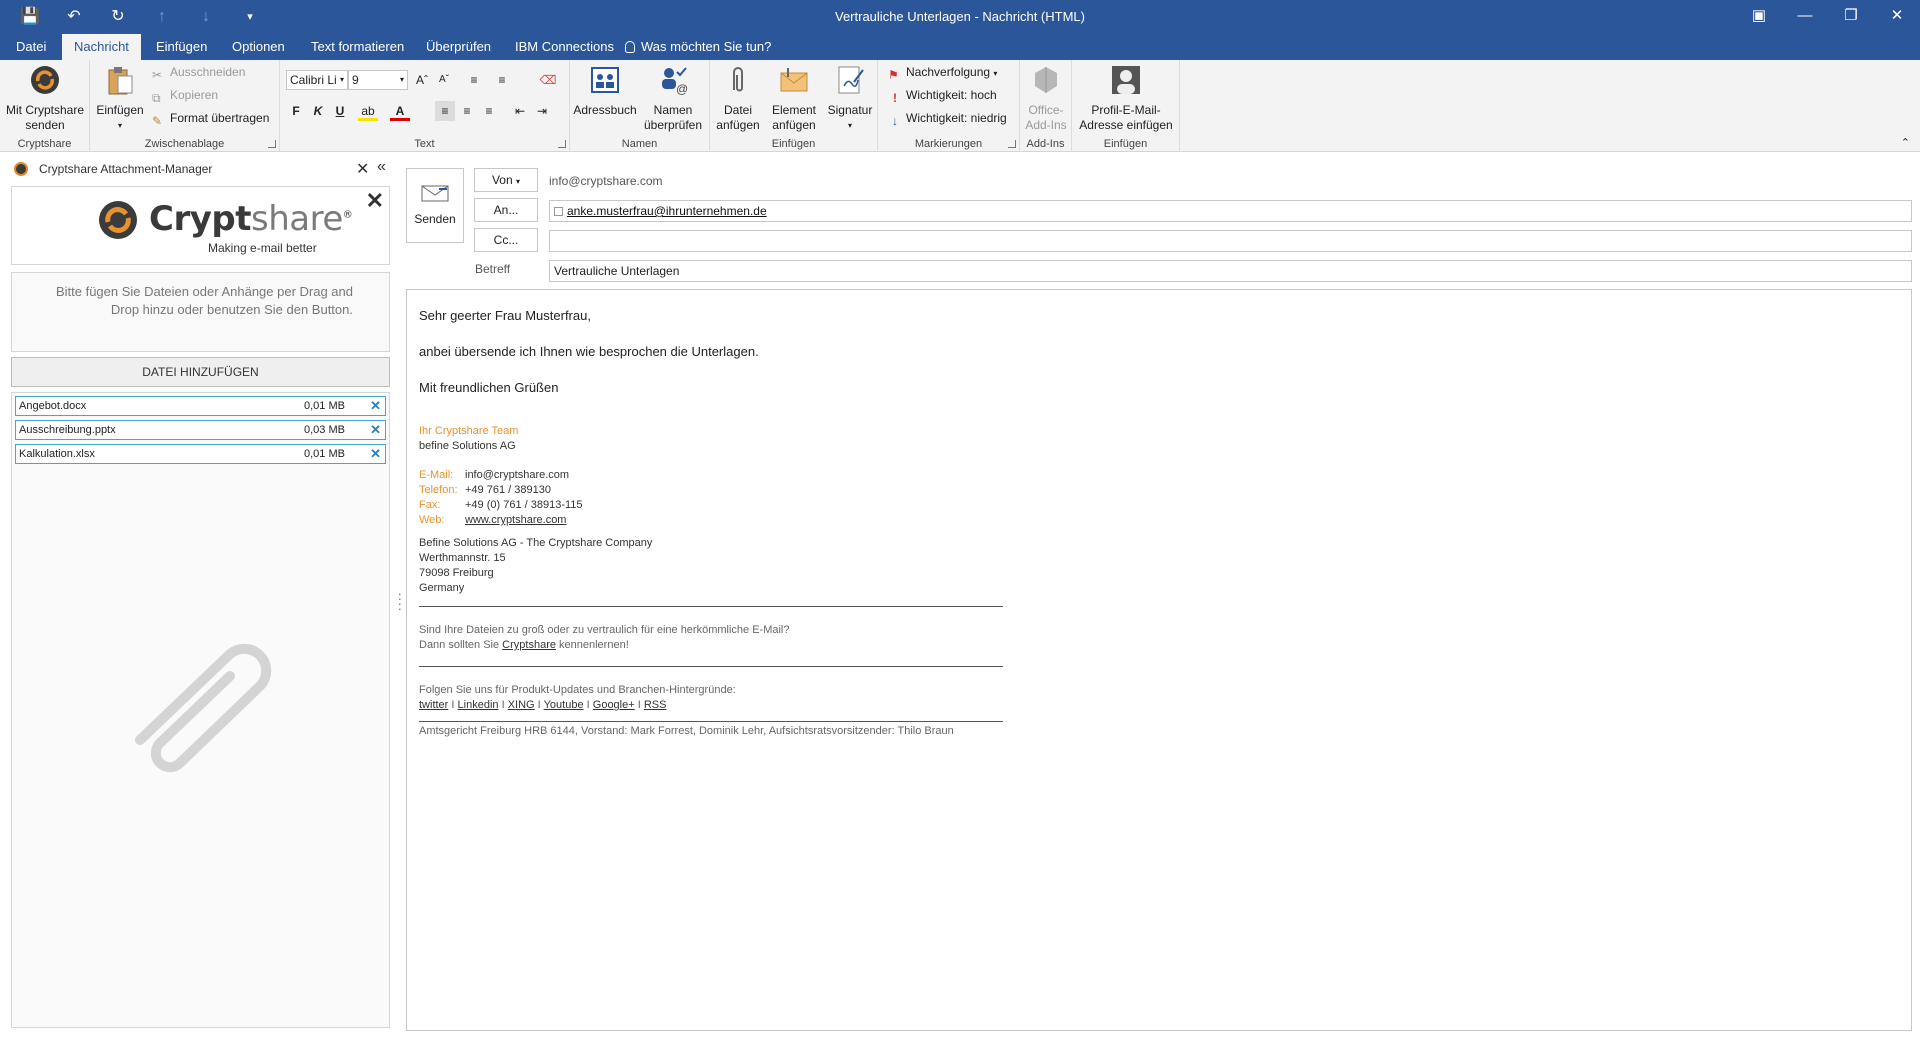 This screenshot has height=1039, width=1920. I want to click on subject-field: Vertrauliche Unterlagen, so click(1230, 271).